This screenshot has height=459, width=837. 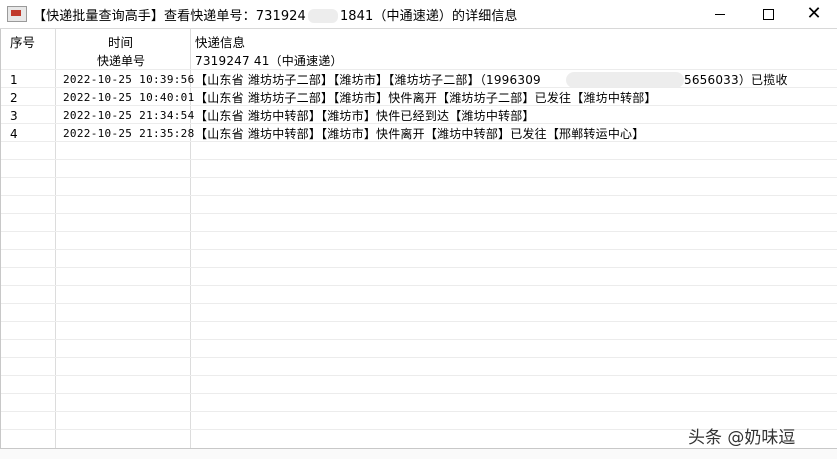 I want to click on title-bar: 【快递批量查询高手】查看快递单号：731924 1841（中通速递）的详细信息 ✕, so click(x=418, y=14).